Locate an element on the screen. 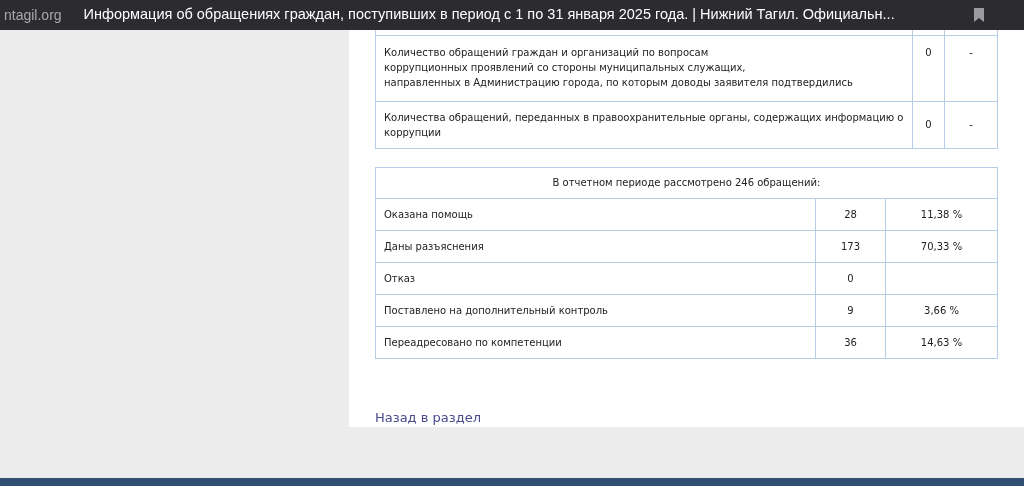 The width and height of the screenshot is (1024, 486). row-label: Поставлено на дополнительный контроль is located at coordinates (496, 310).